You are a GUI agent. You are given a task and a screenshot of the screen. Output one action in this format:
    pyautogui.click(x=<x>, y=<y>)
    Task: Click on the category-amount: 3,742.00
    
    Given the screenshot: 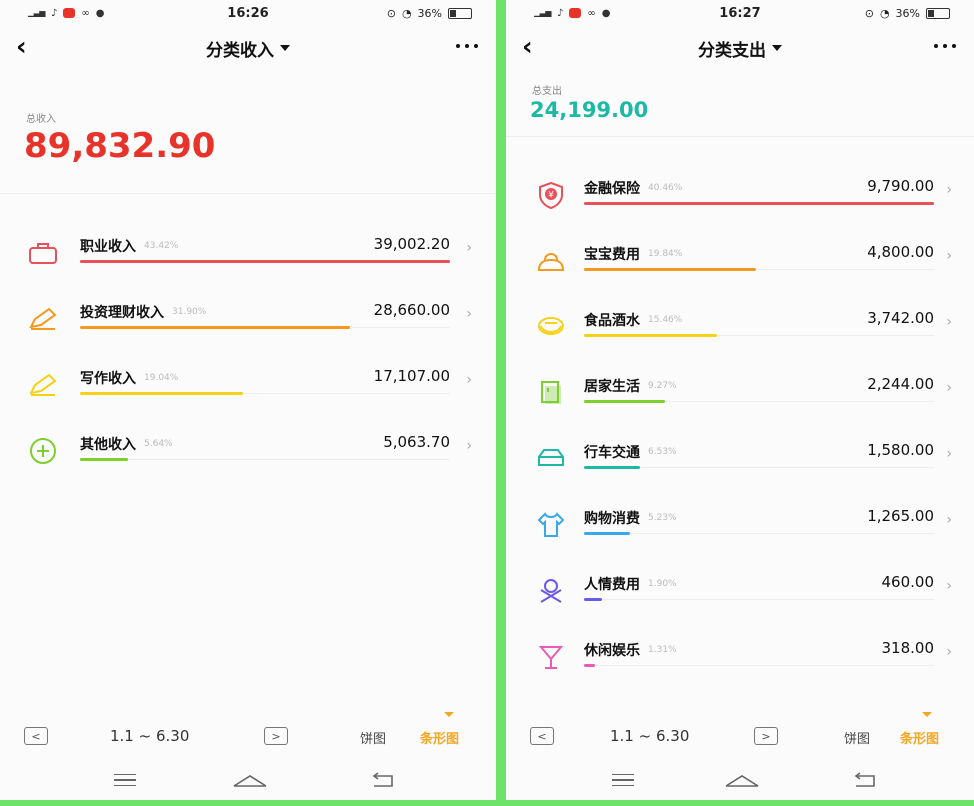 What is the action you would take?
    pyautogui.click(x=900, y=318)
    